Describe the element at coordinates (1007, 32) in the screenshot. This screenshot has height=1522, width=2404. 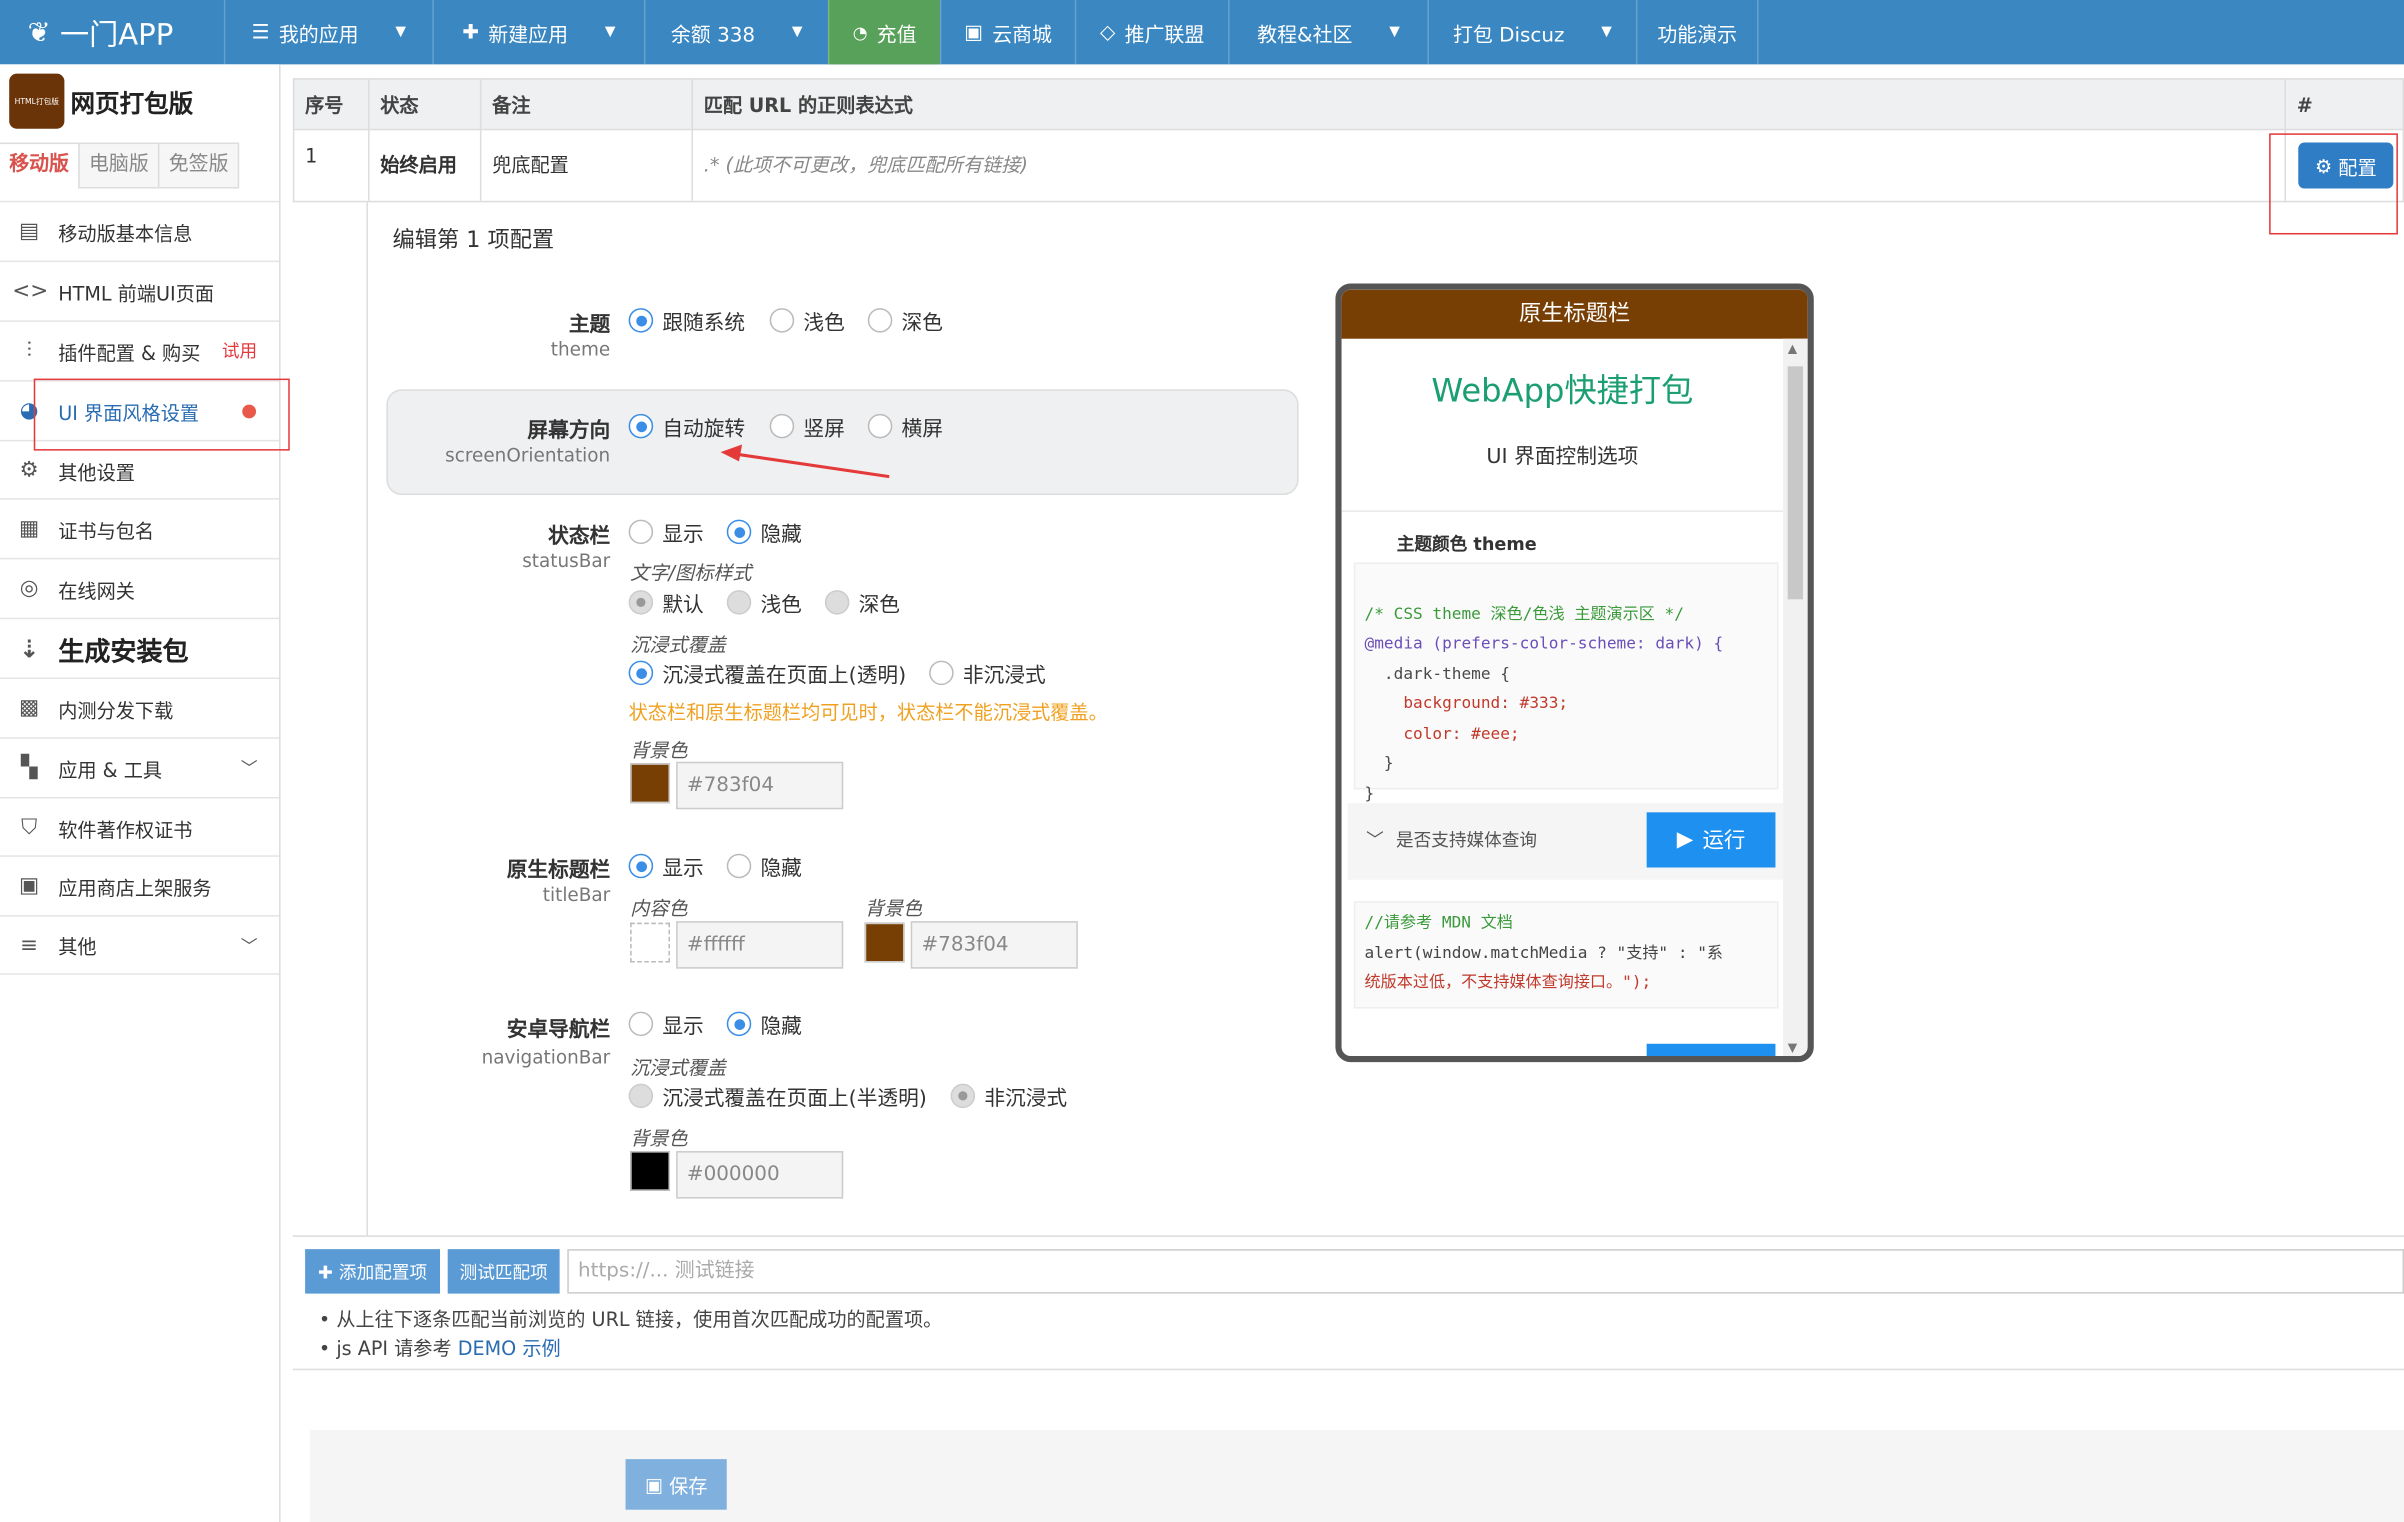
I see `nav-cloud-store: ▣ 云商城` at that location.